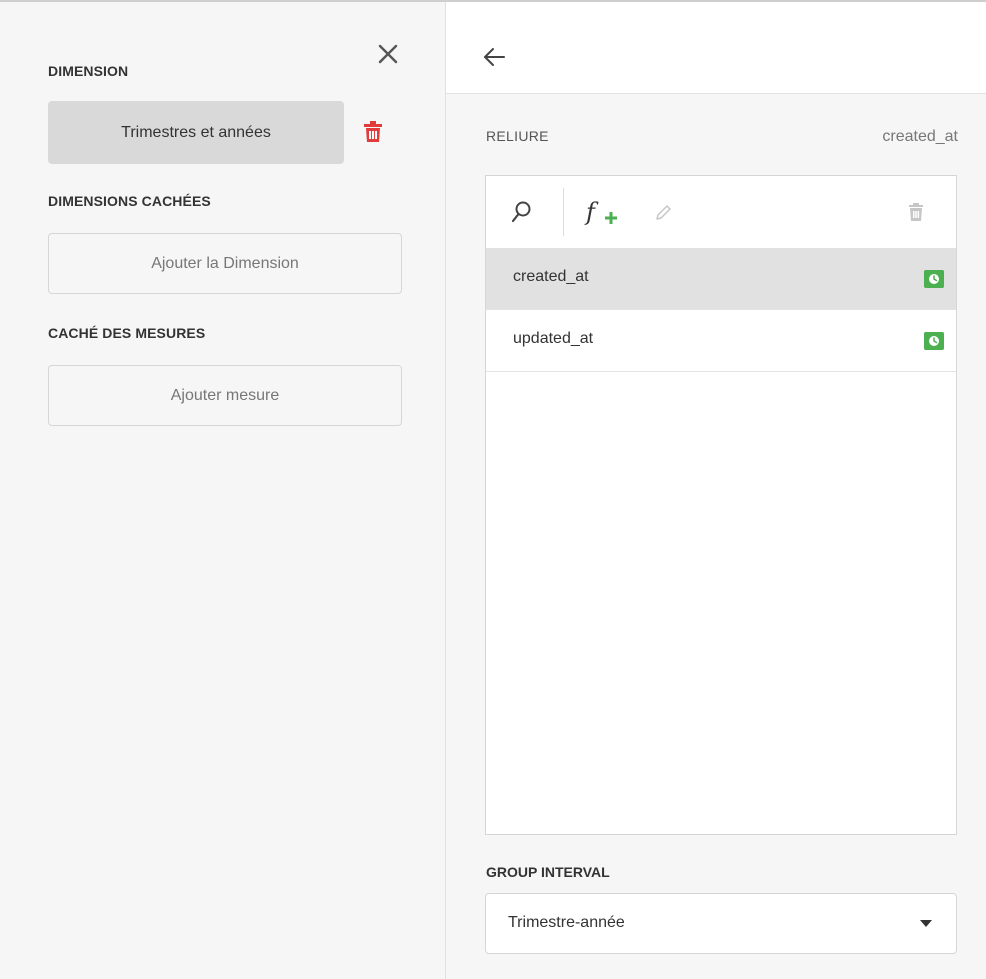 The width and height of the screenshot is (986, 979). I want to click on add-measure-label: Ajouter mesure, so click(225, 395).